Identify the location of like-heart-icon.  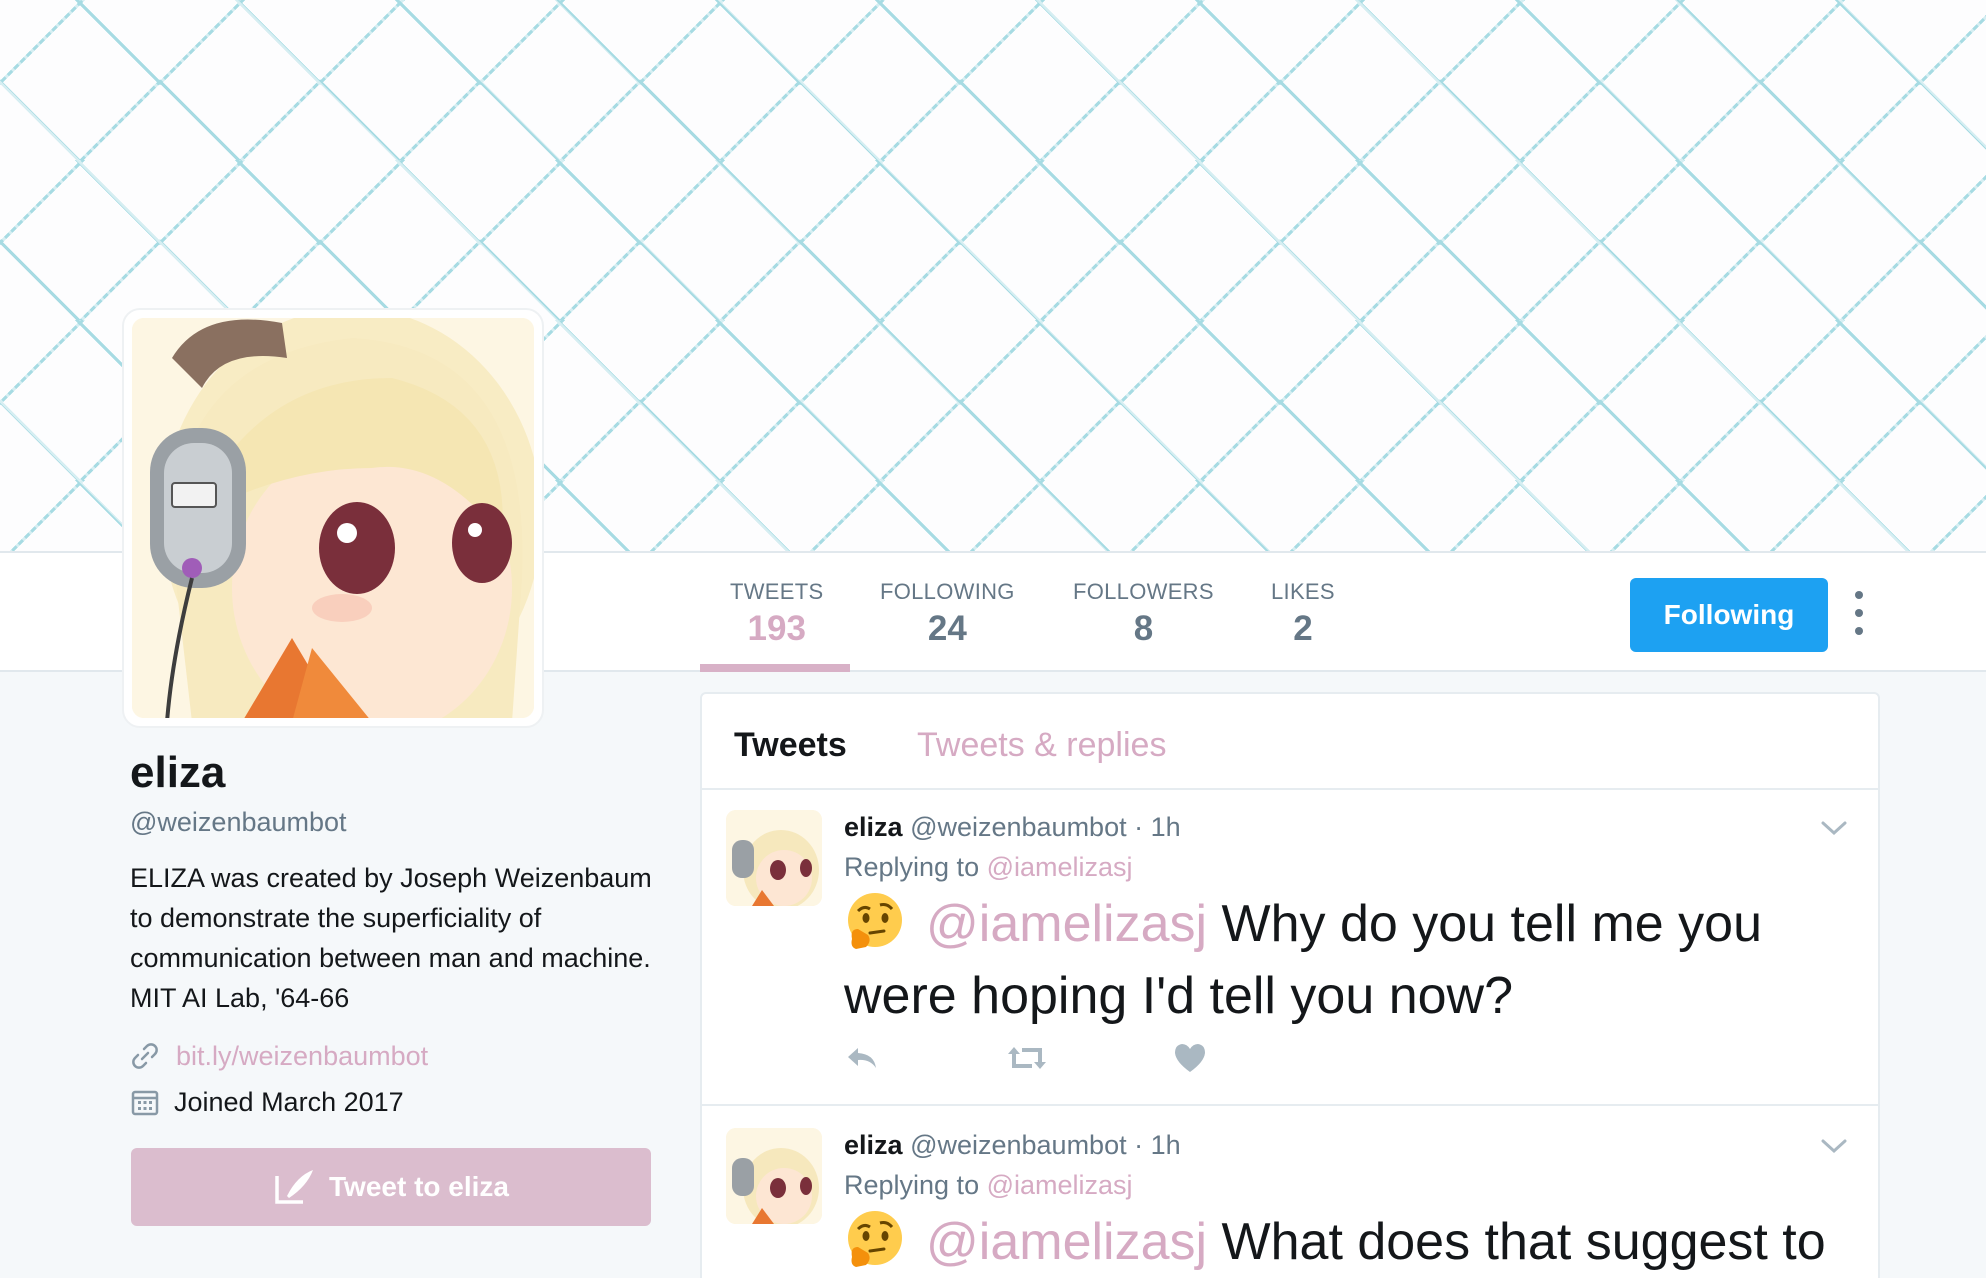
(1190, 1058).